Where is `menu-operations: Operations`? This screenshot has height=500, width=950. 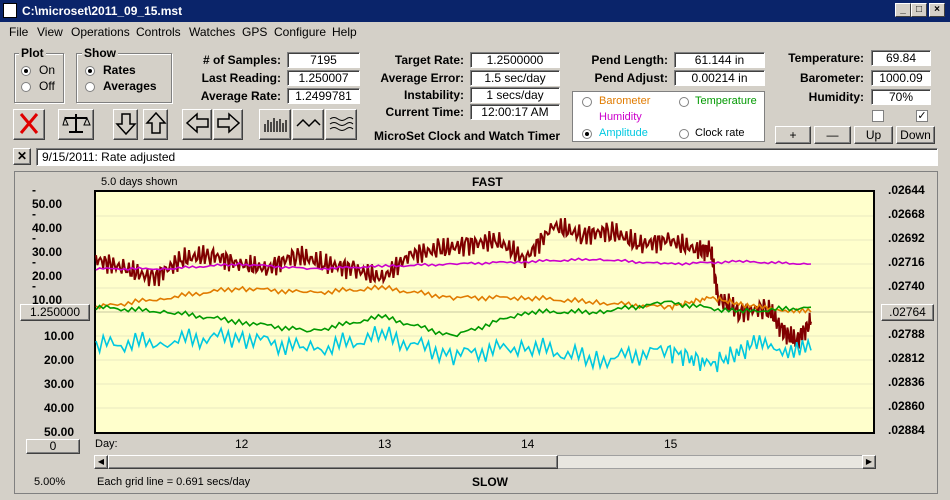
menu-operations: Operations is located at coordinates (100, 32).